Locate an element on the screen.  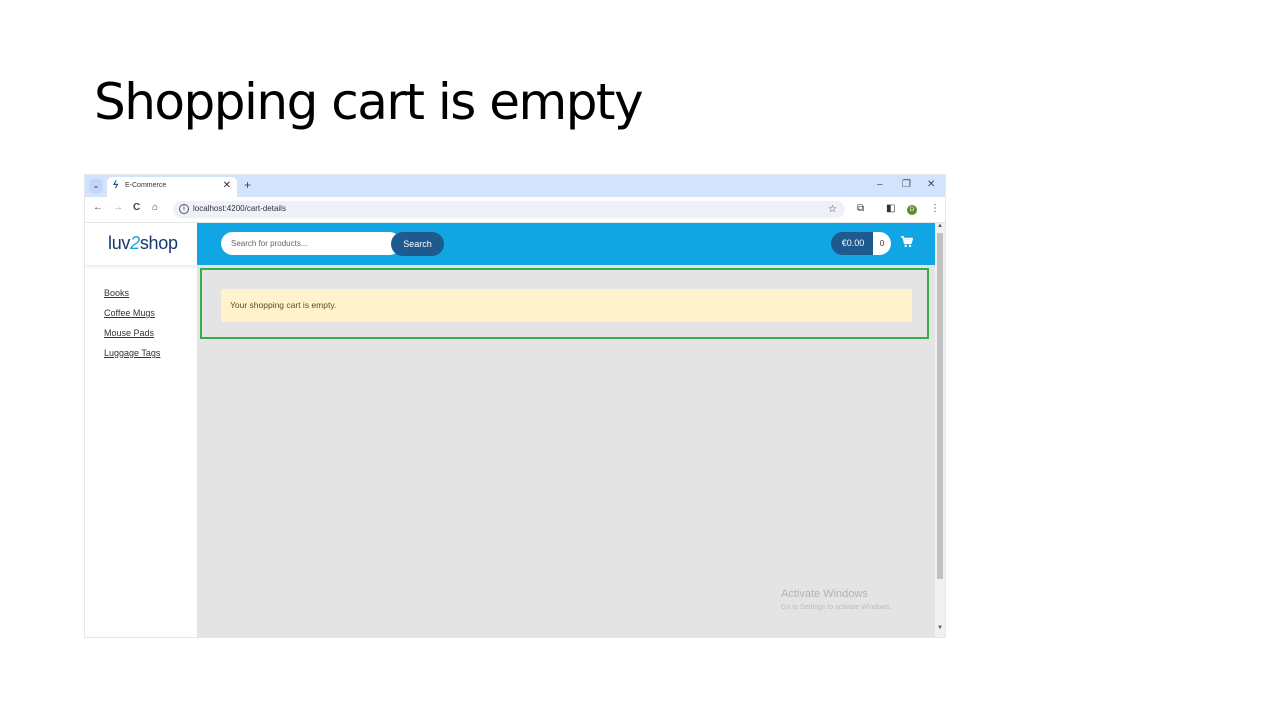
logo: luv2shop is located at coordinates (143, 243).